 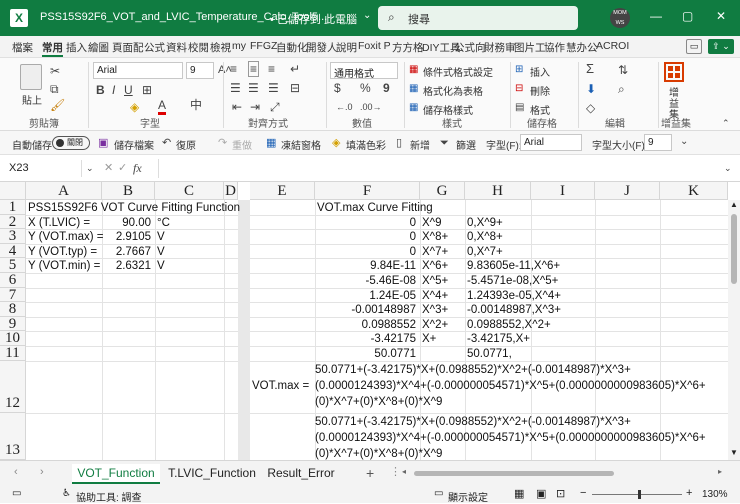 What do you see at coordinates (126, 266) in the screenshot?
I see `cell-B5: 2.6321` at bounding box center [126, 266].